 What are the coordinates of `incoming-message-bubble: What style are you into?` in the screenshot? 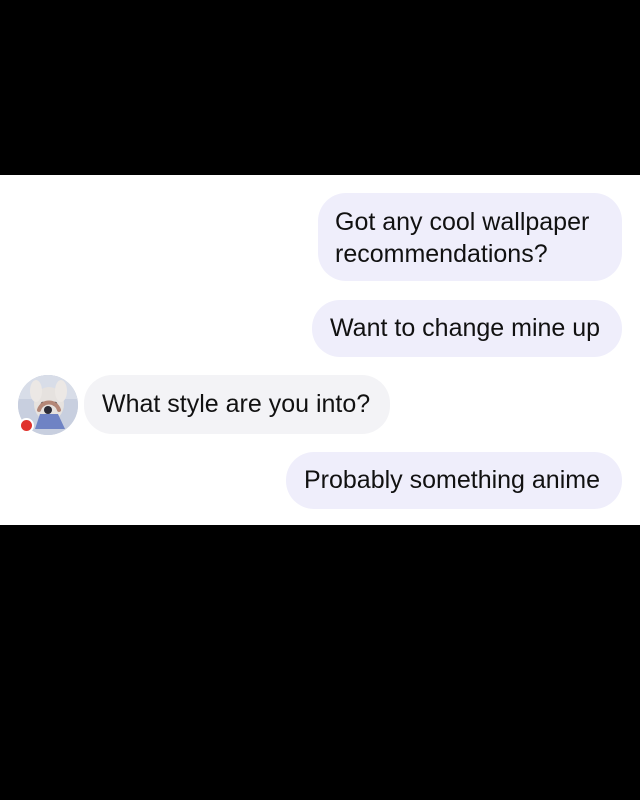 It's located at (237, 404).